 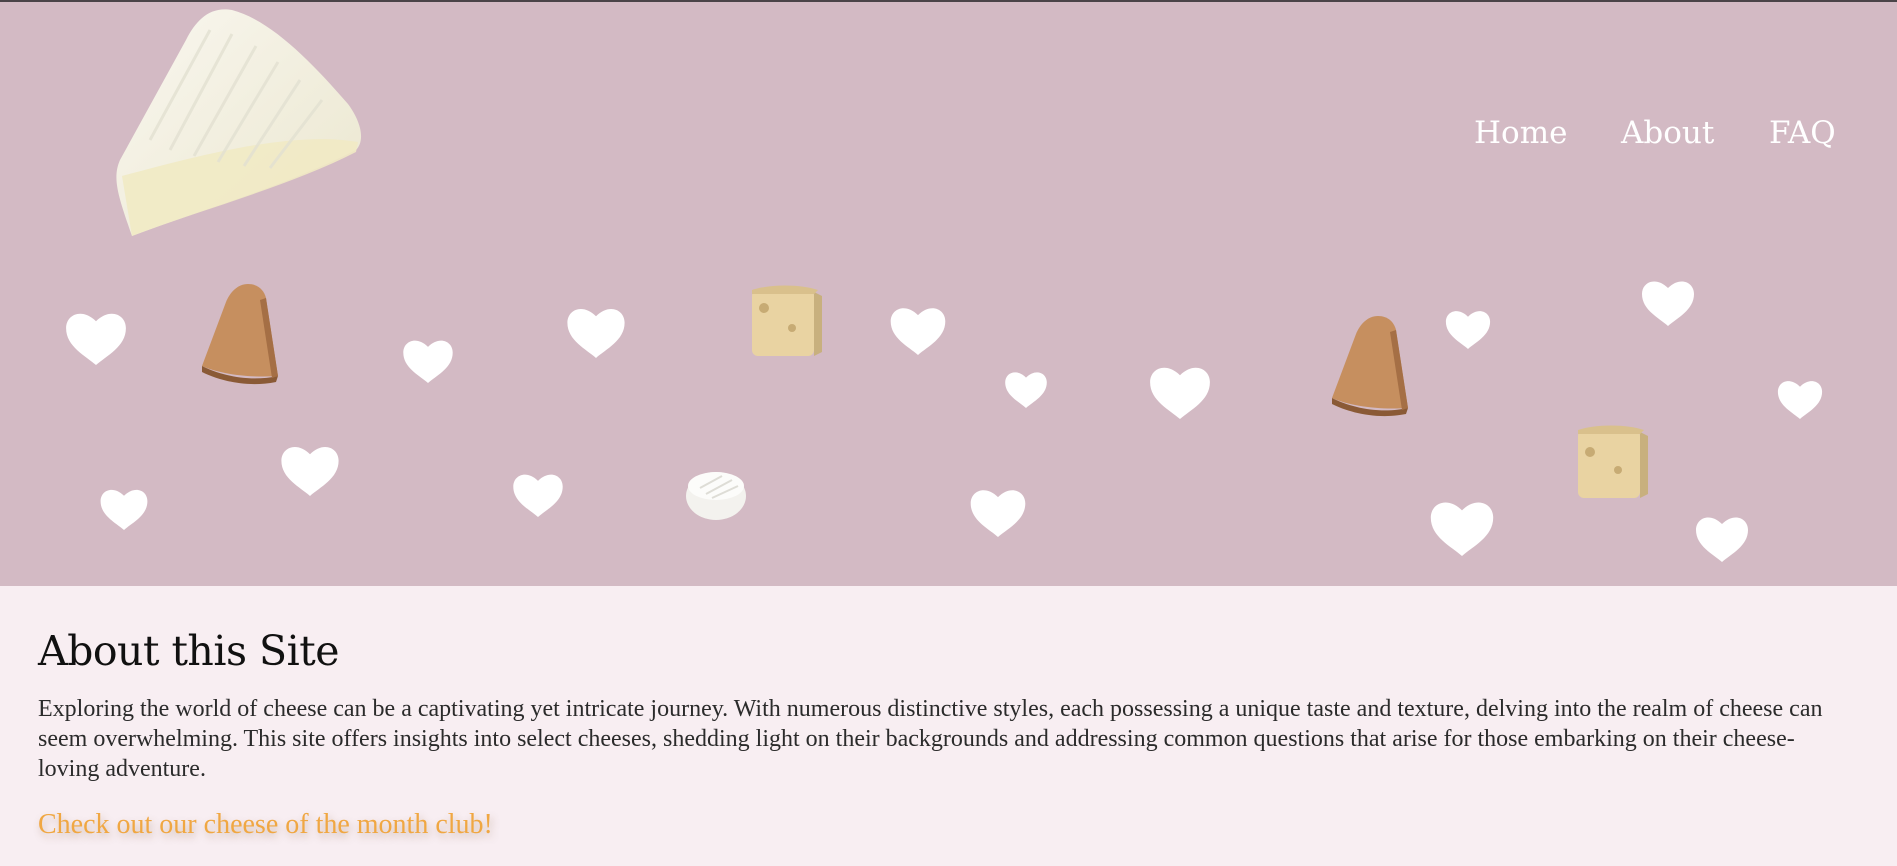 What do you see at coordinates (1695, 133) in the screenshot?
I see `nav-about-link: About` at bounding box center [1695, 133].